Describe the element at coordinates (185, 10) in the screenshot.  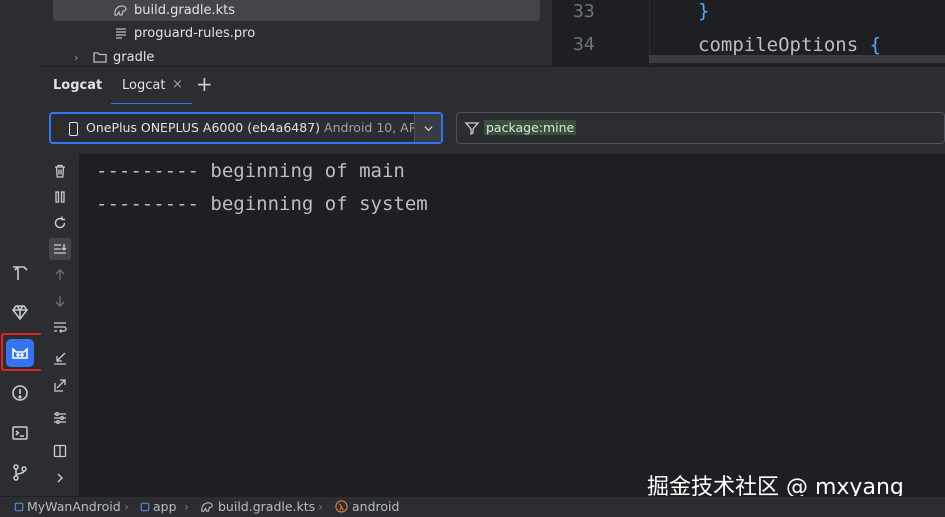
I see `tree-item-label: build.gradle.kts` at that location.